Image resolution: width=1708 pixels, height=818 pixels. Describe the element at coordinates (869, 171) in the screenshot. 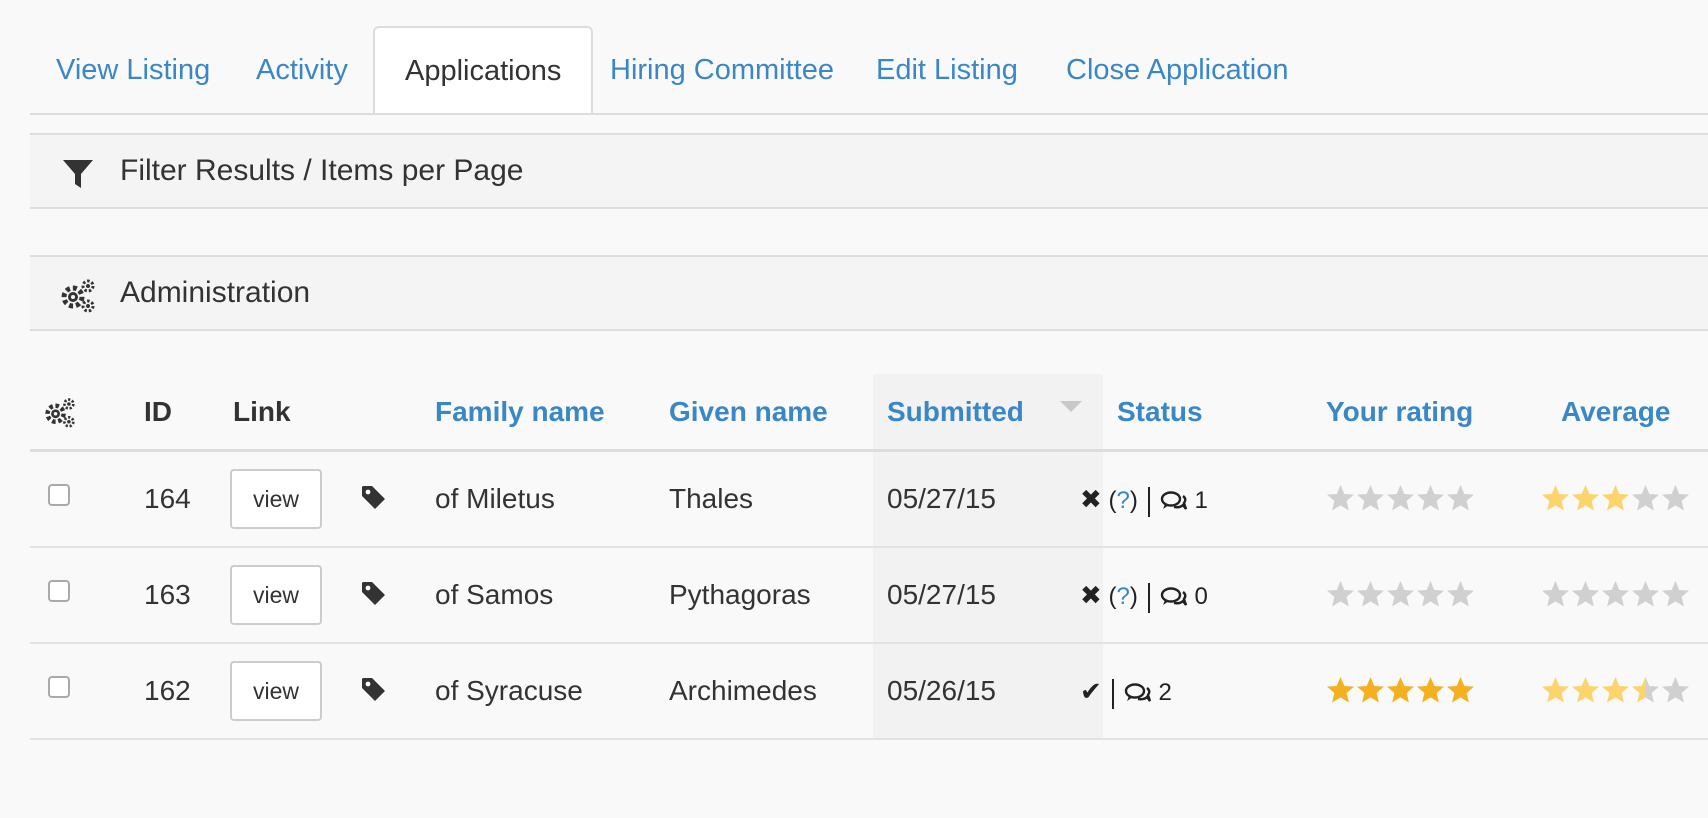

I see `filter-panel: Filter Results / Items per Page` at that location.